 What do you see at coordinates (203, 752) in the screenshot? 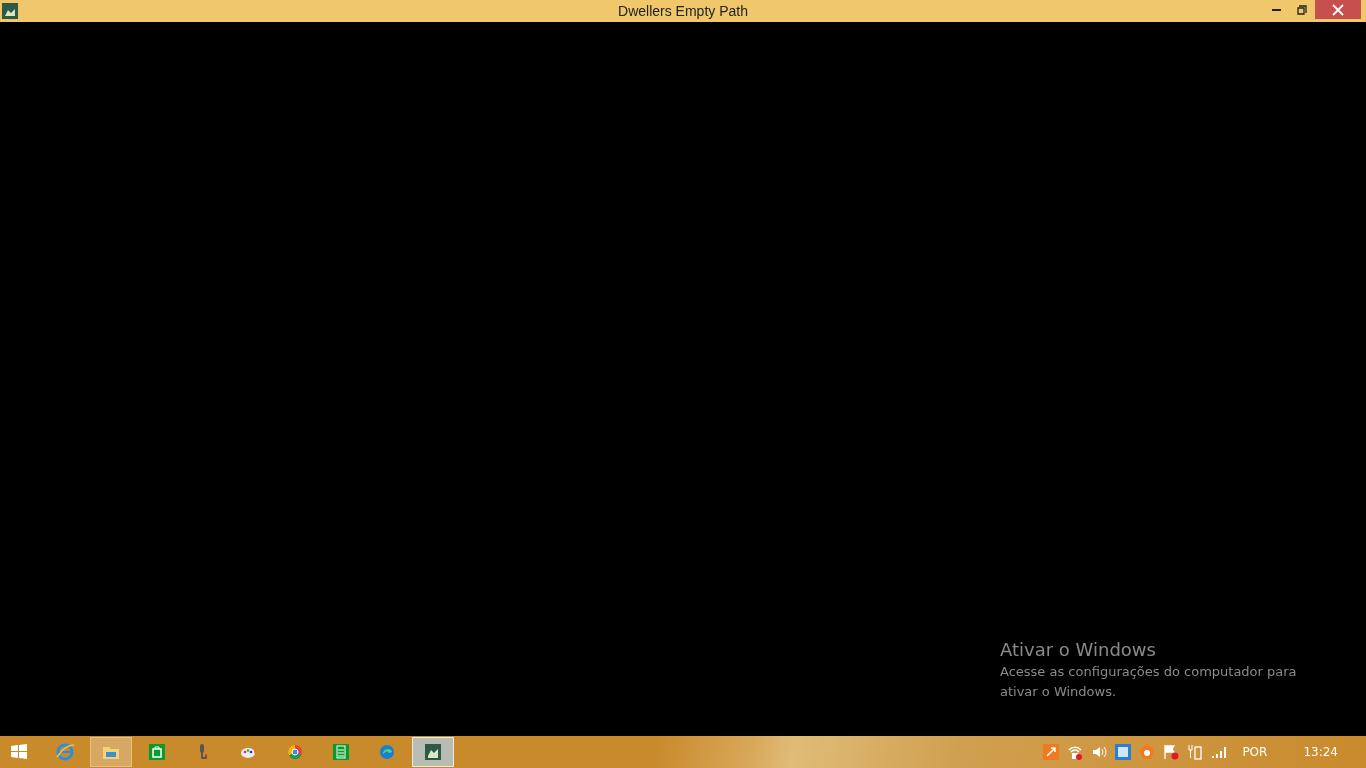
I see `microphone-icon` at bounding box center [203, 752].